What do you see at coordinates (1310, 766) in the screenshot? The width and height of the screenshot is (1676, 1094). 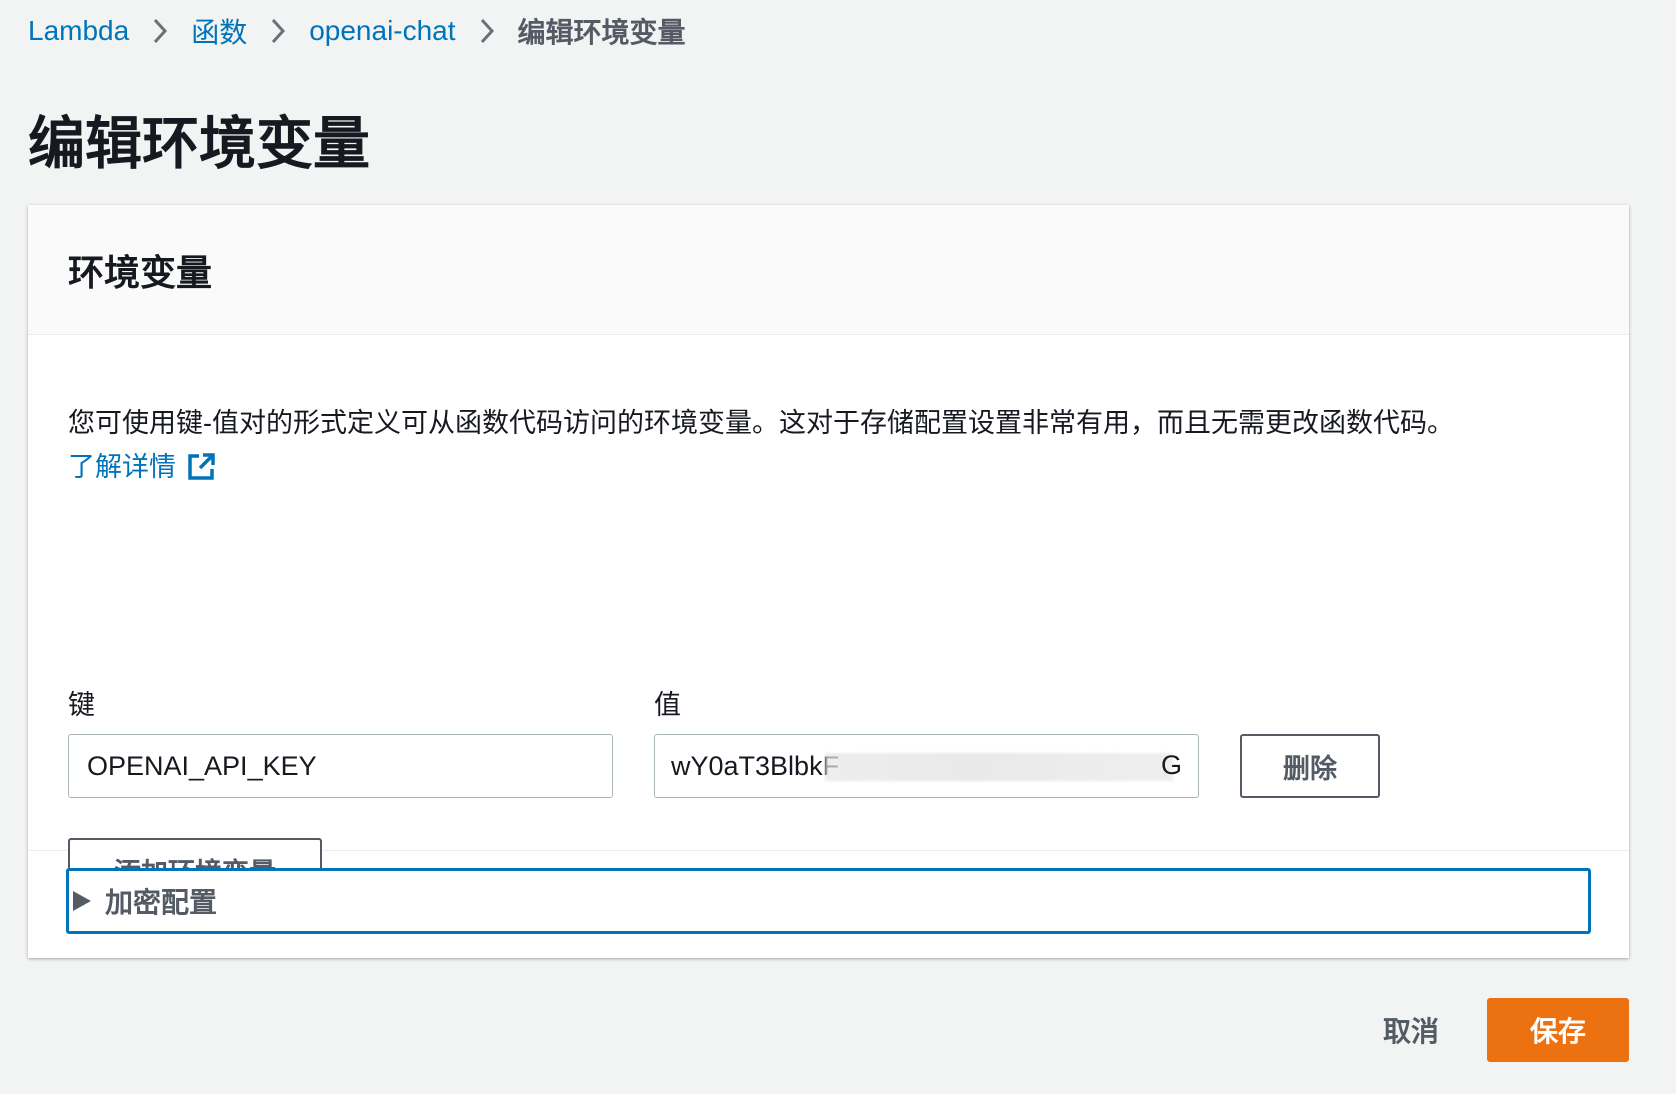 I see `remove-button: 删除` at bounding box center [1310, 766].